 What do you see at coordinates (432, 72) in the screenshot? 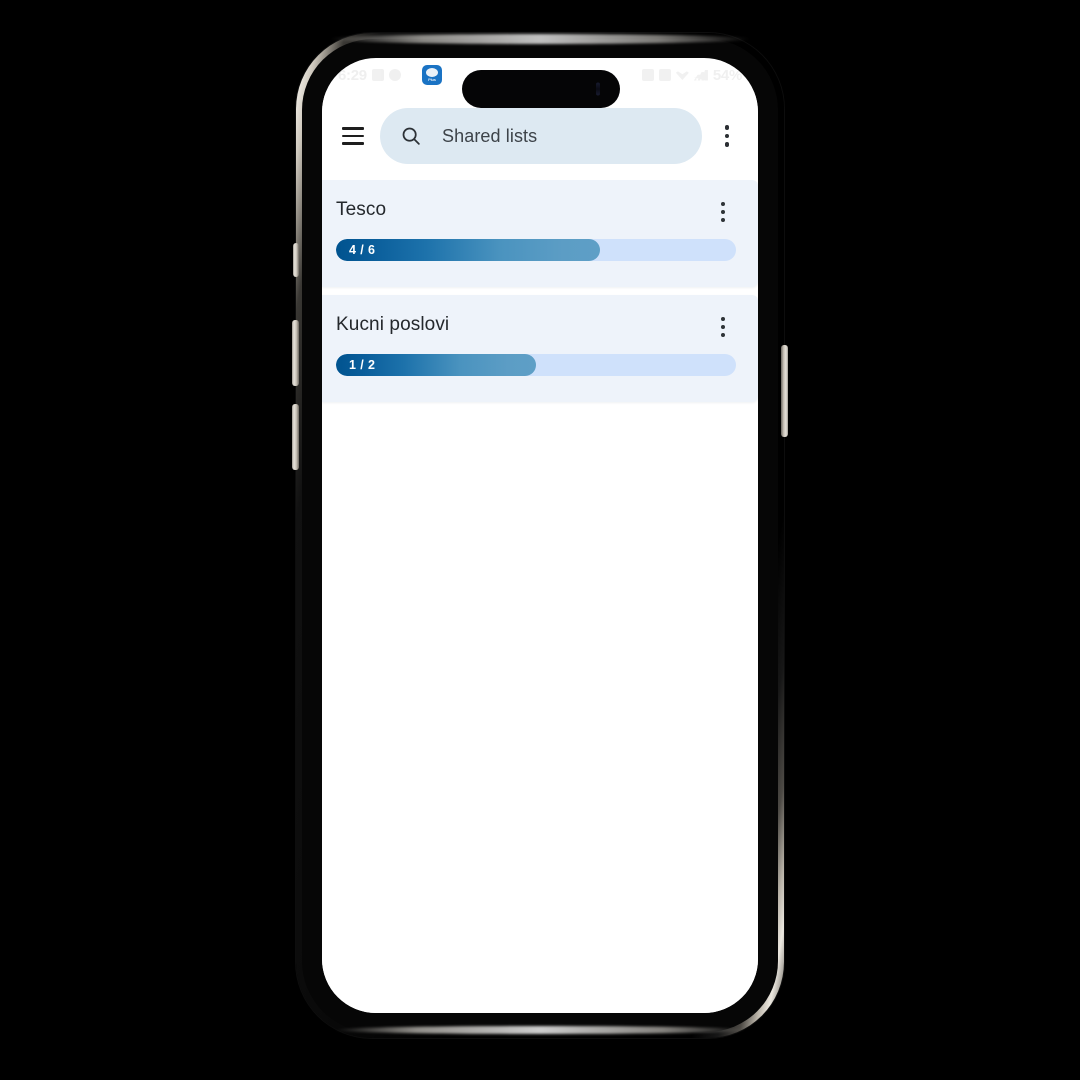
I see `app-badge-glyph` at bounding box center [432, 72].